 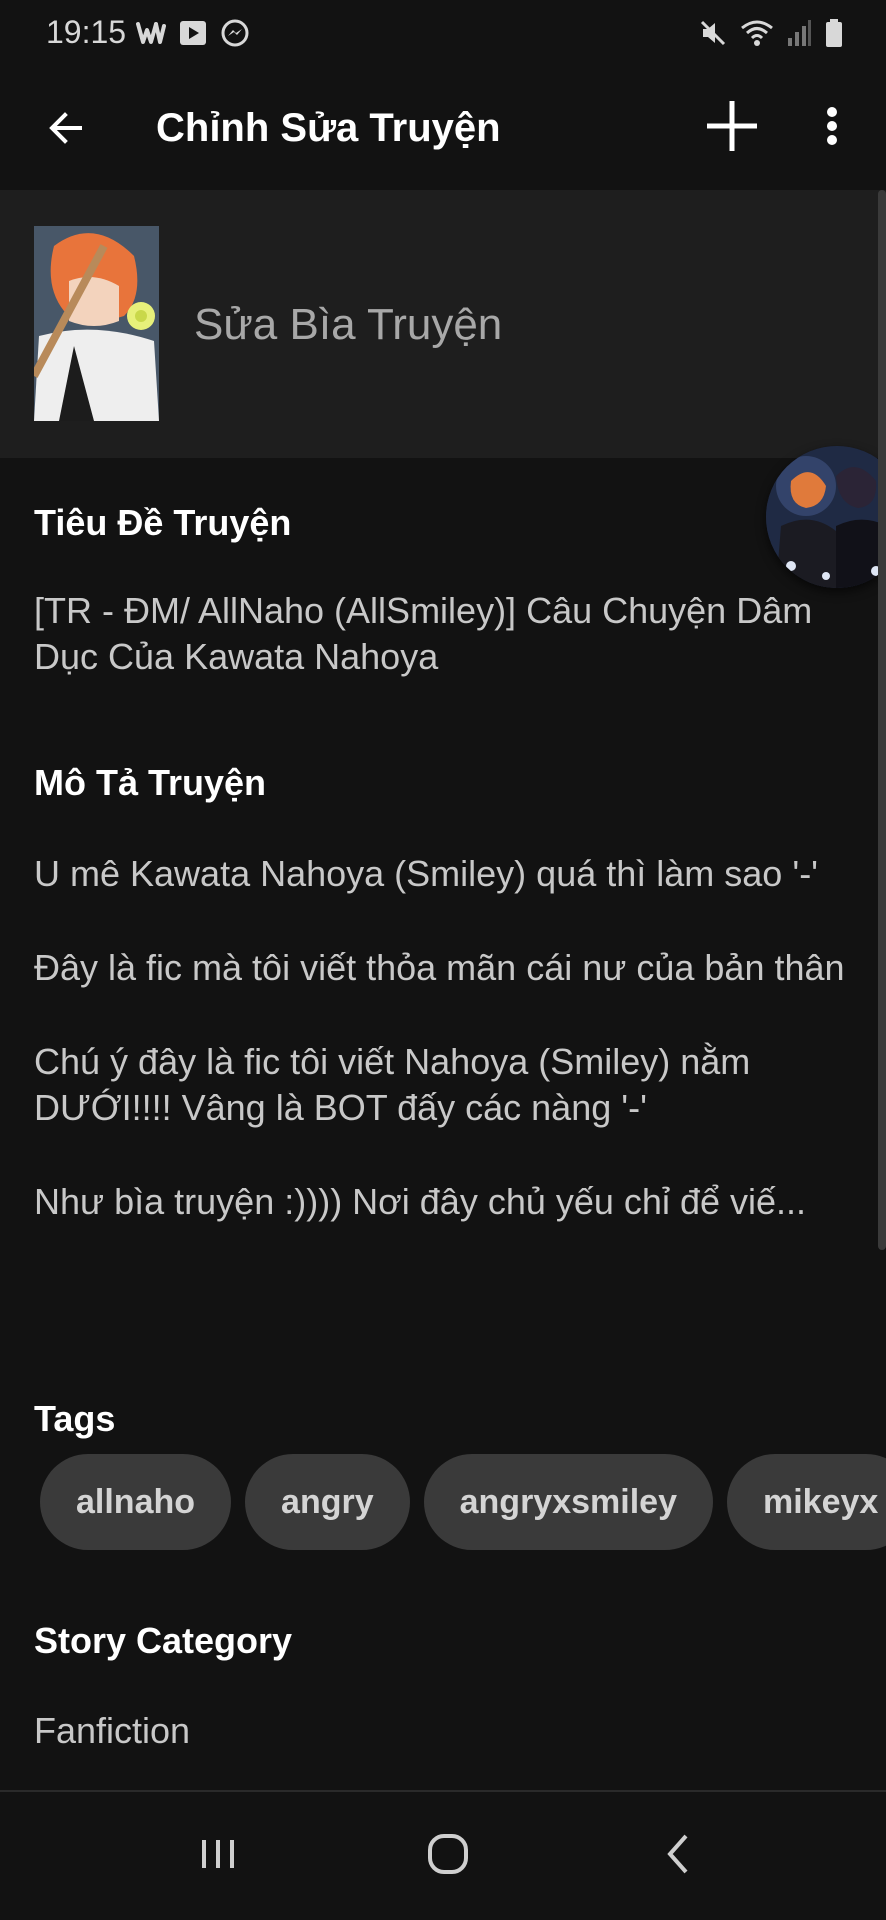 I want to click on tag-chip: allnaho, so click(x=136, y=1502).